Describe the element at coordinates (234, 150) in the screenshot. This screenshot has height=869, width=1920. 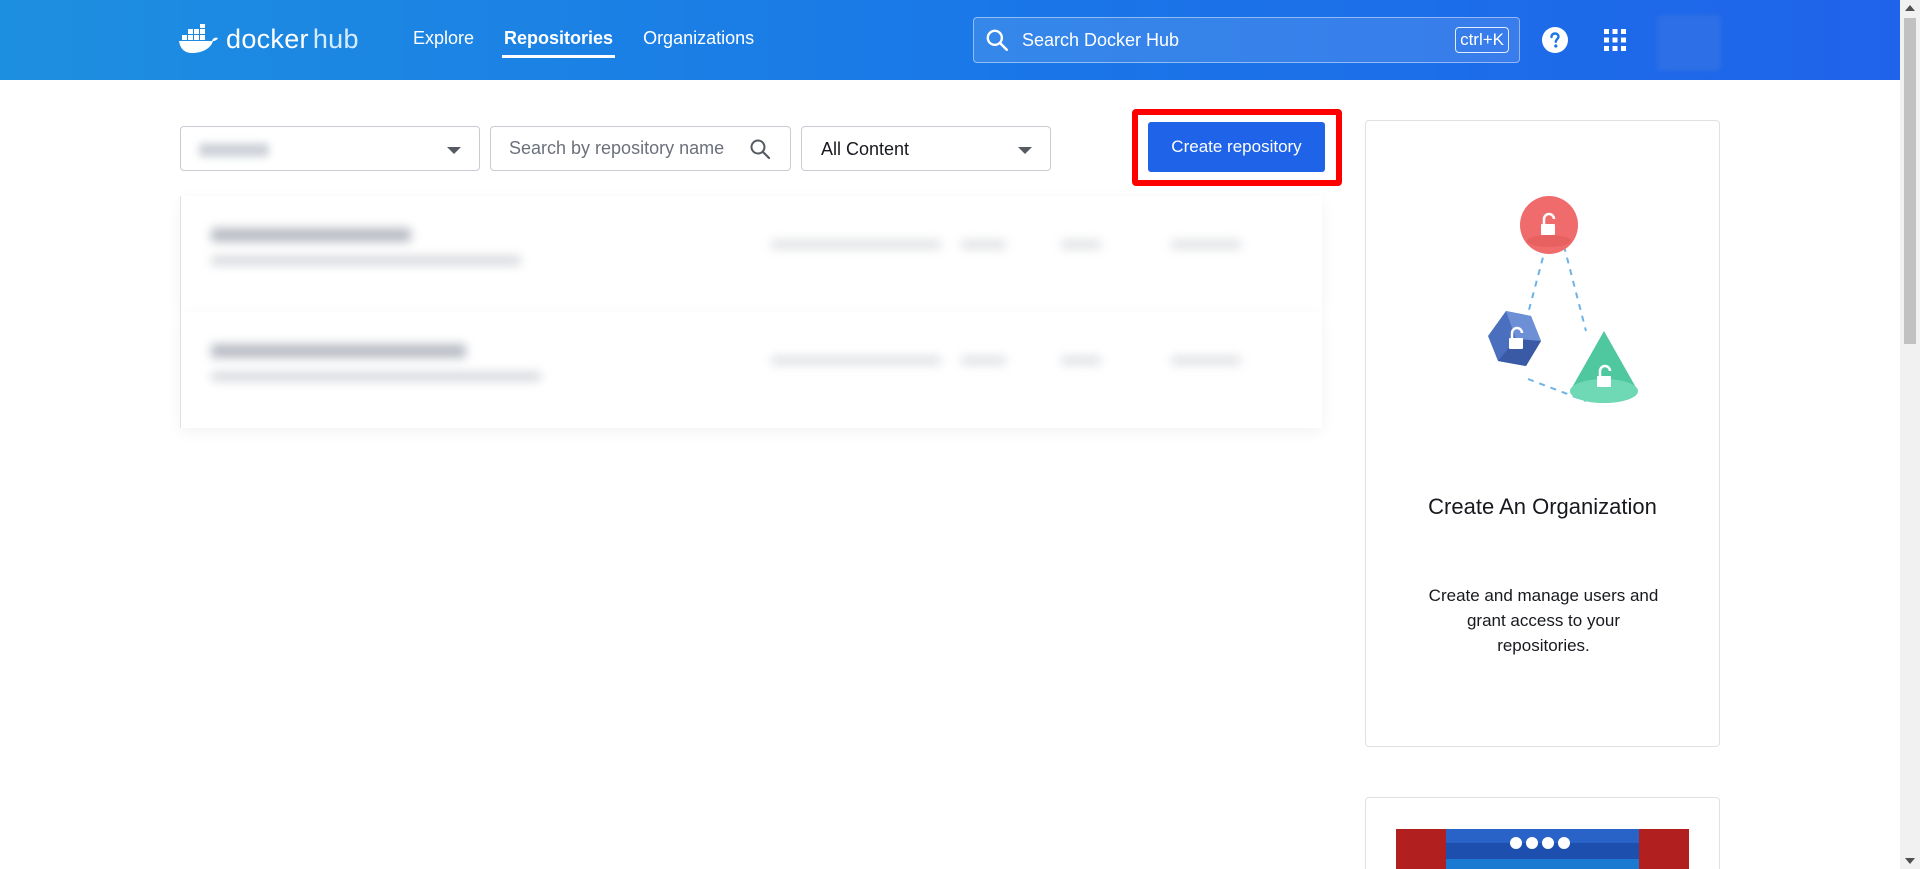
I see `namespace-name-redacted` at that location.